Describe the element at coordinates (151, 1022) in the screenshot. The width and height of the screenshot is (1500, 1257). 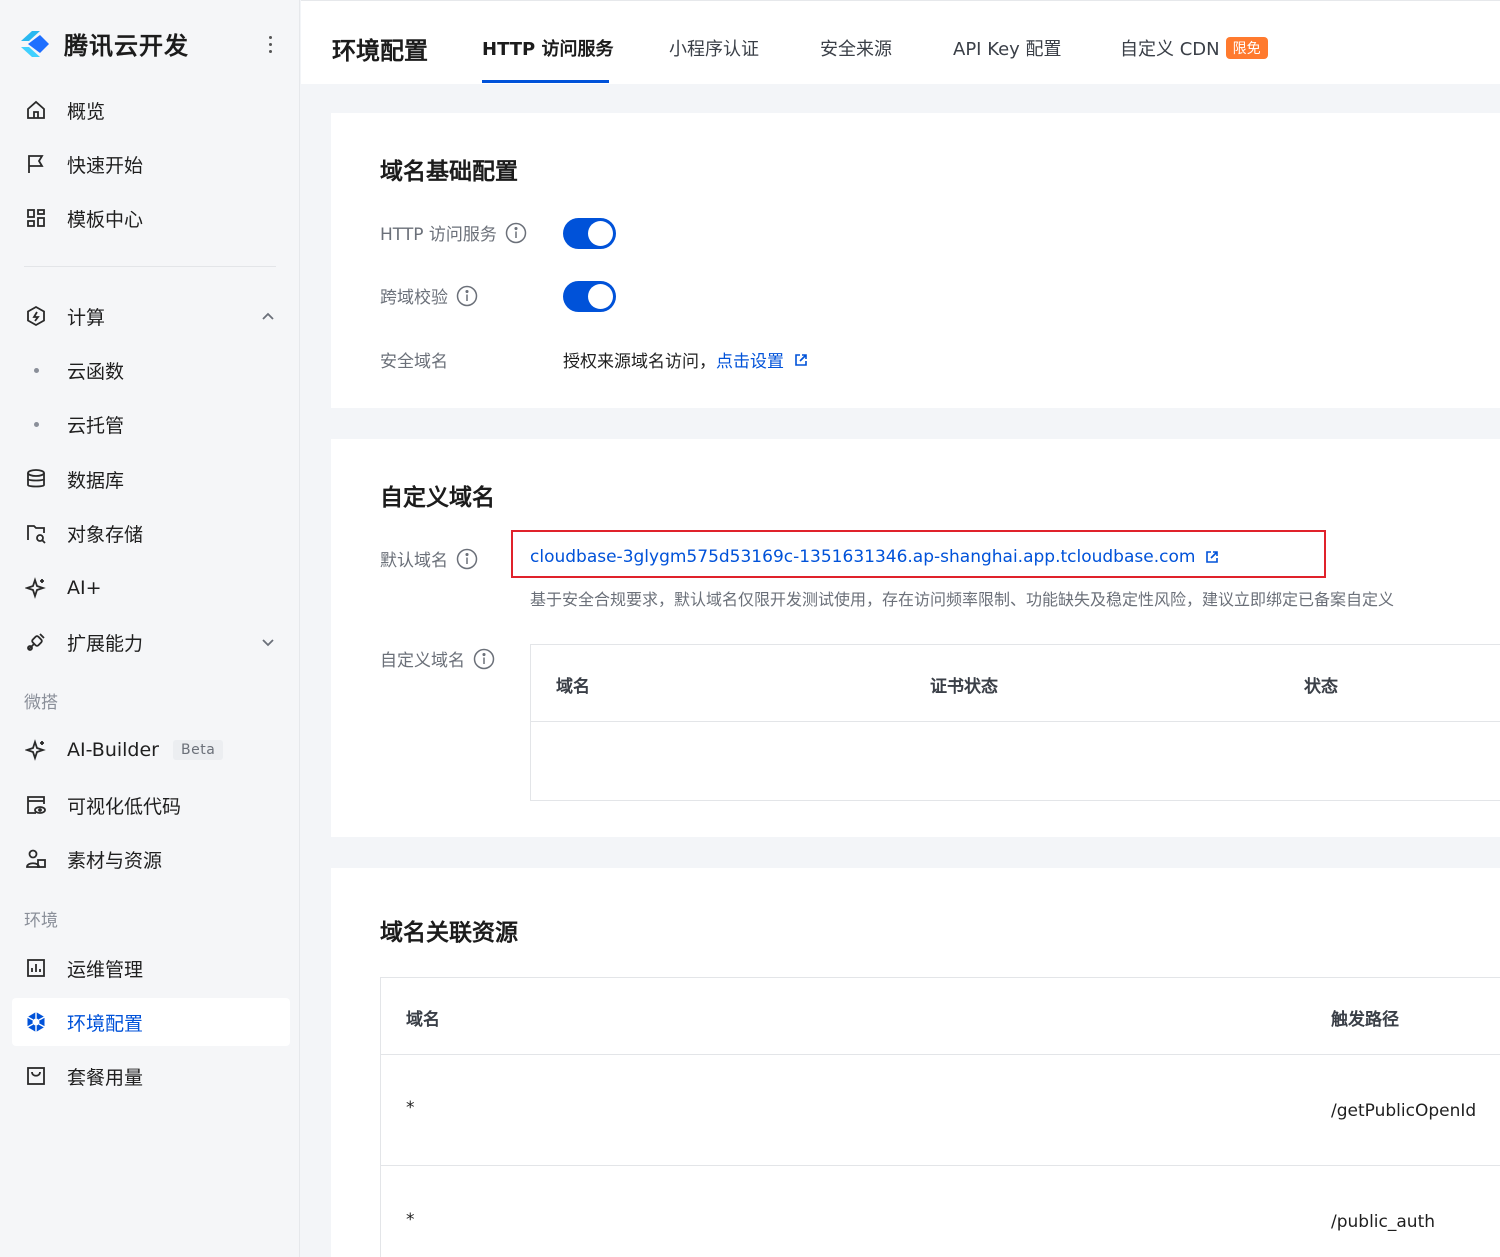
I see `sidebar-item-env-config: 环境配置` at that location.